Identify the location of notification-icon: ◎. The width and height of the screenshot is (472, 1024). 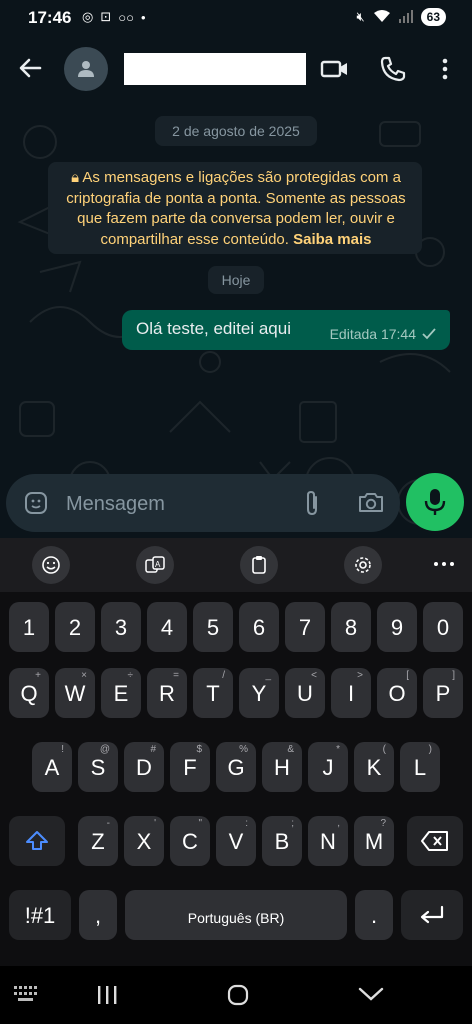
(88, 16).